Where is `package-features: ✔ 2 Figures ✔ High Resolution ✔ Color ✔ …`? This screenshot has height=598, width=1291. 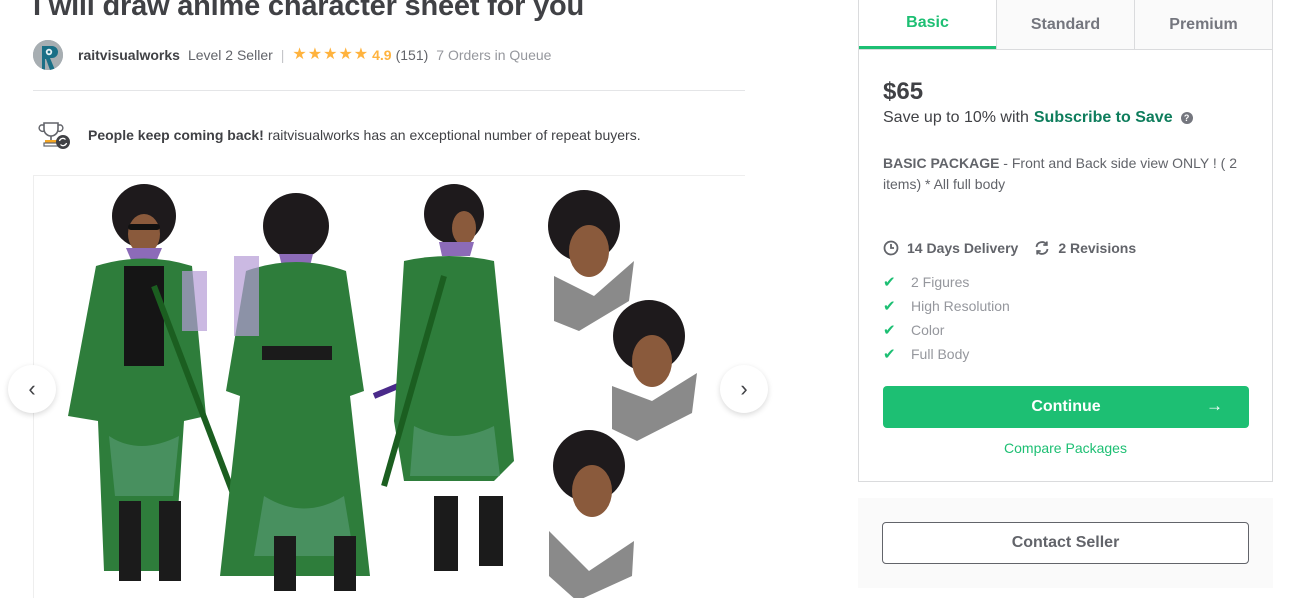 package-features: ✔ 2 Figures ✔ High Resolution ✔ Color ✔ … is located at coordinates (946, 318).